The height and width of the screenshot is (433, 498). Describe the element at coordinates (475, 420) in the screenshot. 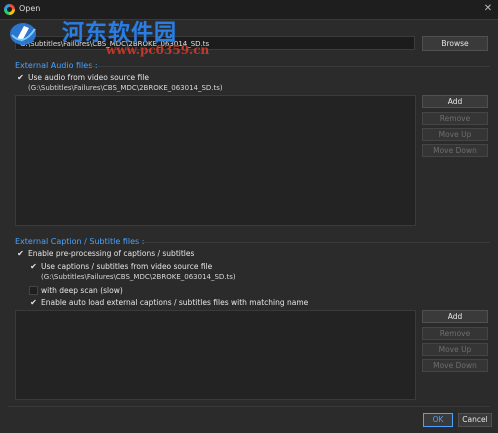

I see `cancel-button: Cancel` at that location.